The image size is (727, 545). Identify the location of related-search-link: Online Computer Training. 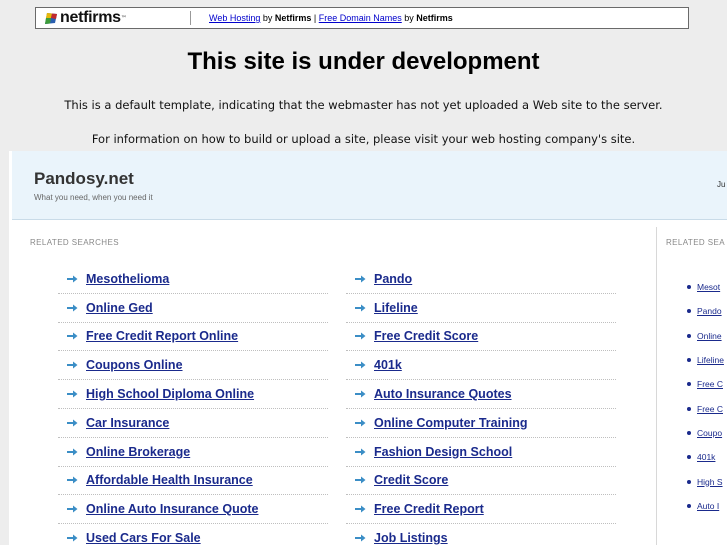
(450, 423).